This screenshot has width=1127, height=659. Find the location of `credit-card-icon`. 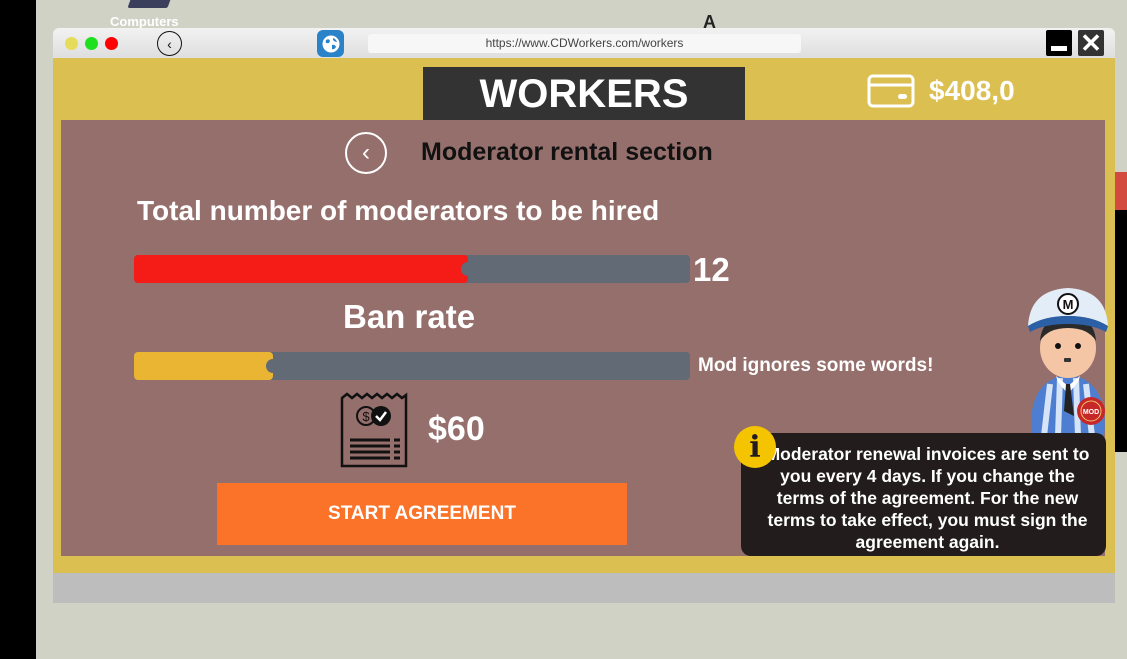

credit-card-icon is located at coordinates (891, 91).